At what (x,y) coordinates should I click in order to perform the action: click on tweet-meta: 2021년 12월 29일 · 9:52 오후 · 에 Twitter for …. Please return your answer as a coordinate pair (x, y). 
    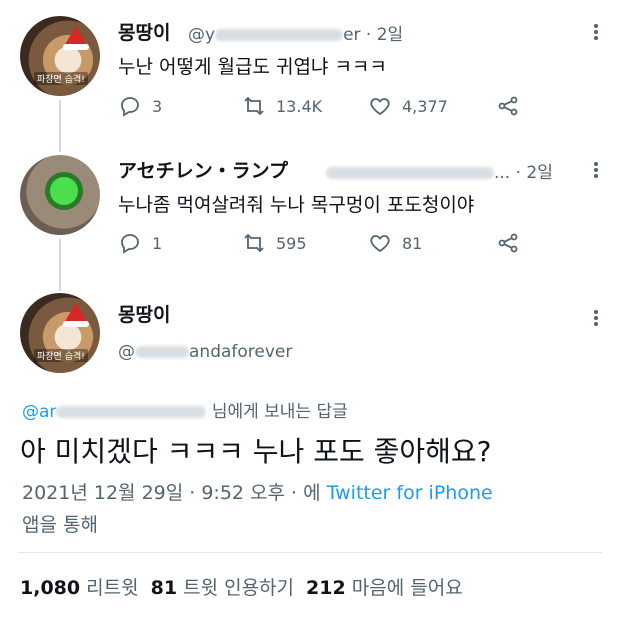
    Looking at the image, I should click on (257, 491).